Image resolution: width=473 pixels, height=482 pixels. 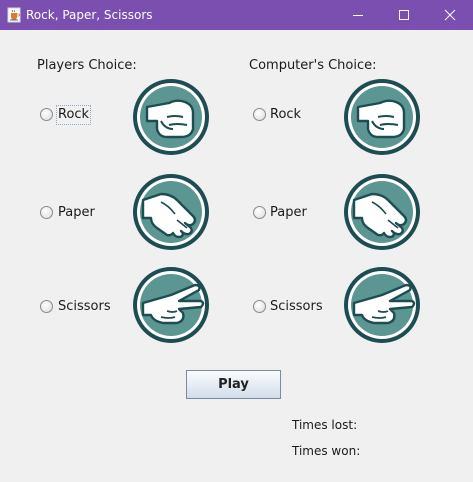 I want to click on player-paper-radio, so click(x=46, y=212).